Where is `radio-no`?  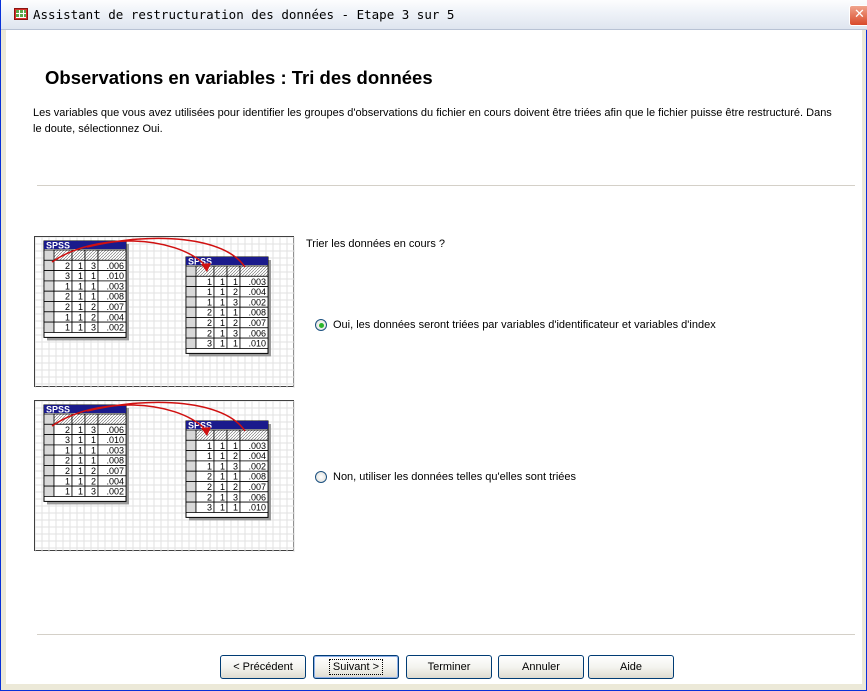
radio-no is located at coordinates (321, 477).